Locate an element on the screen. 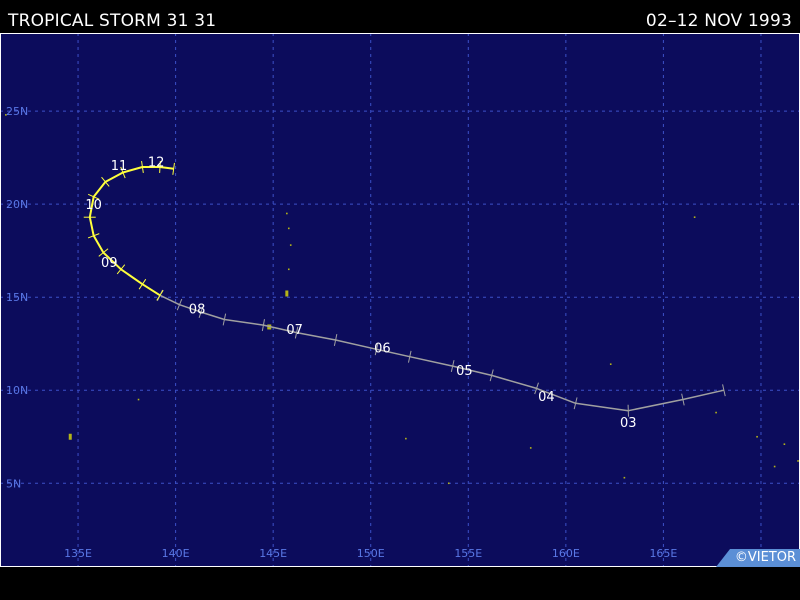 The height and width of the screenshot is (600, 800). day-label: 03 is located at coordinates (628, 423).